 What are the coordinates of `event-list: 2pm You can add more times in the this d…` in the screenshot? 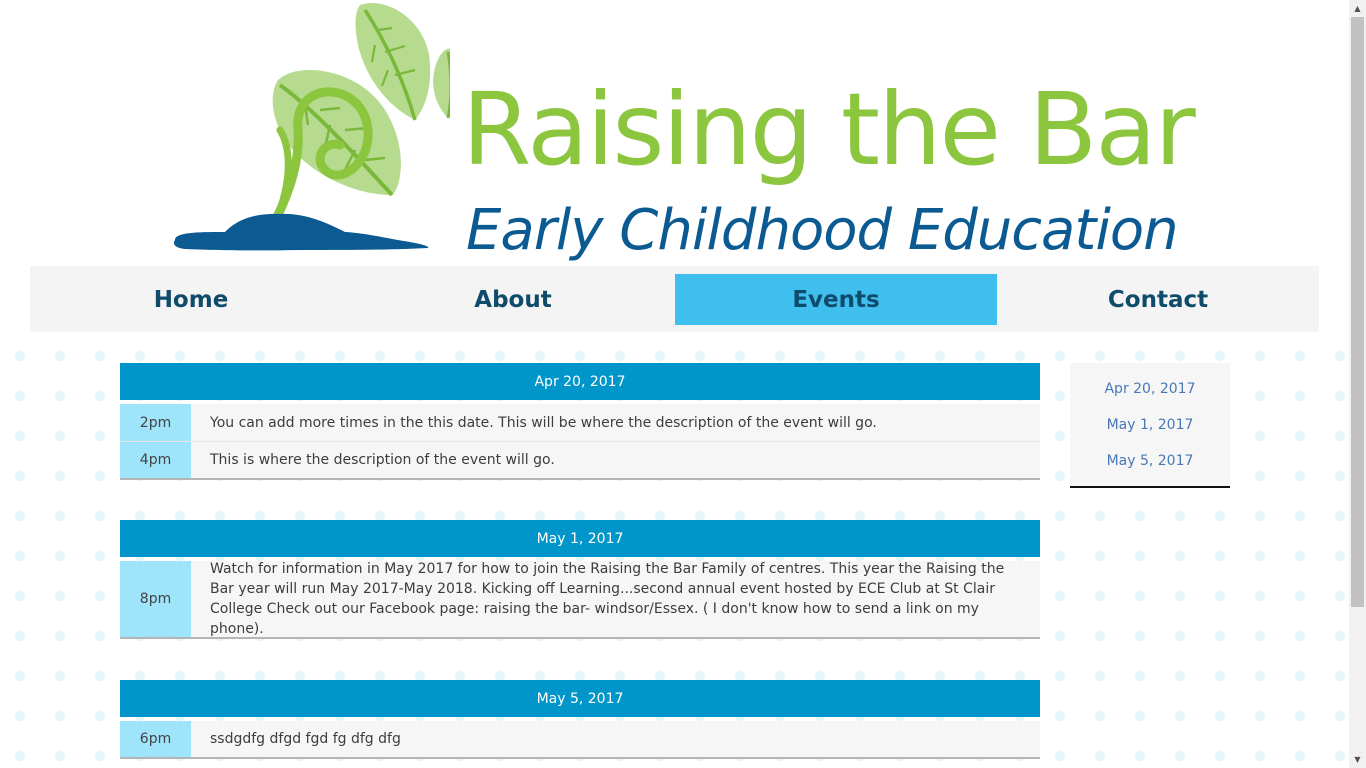 It's located at (580, 442).